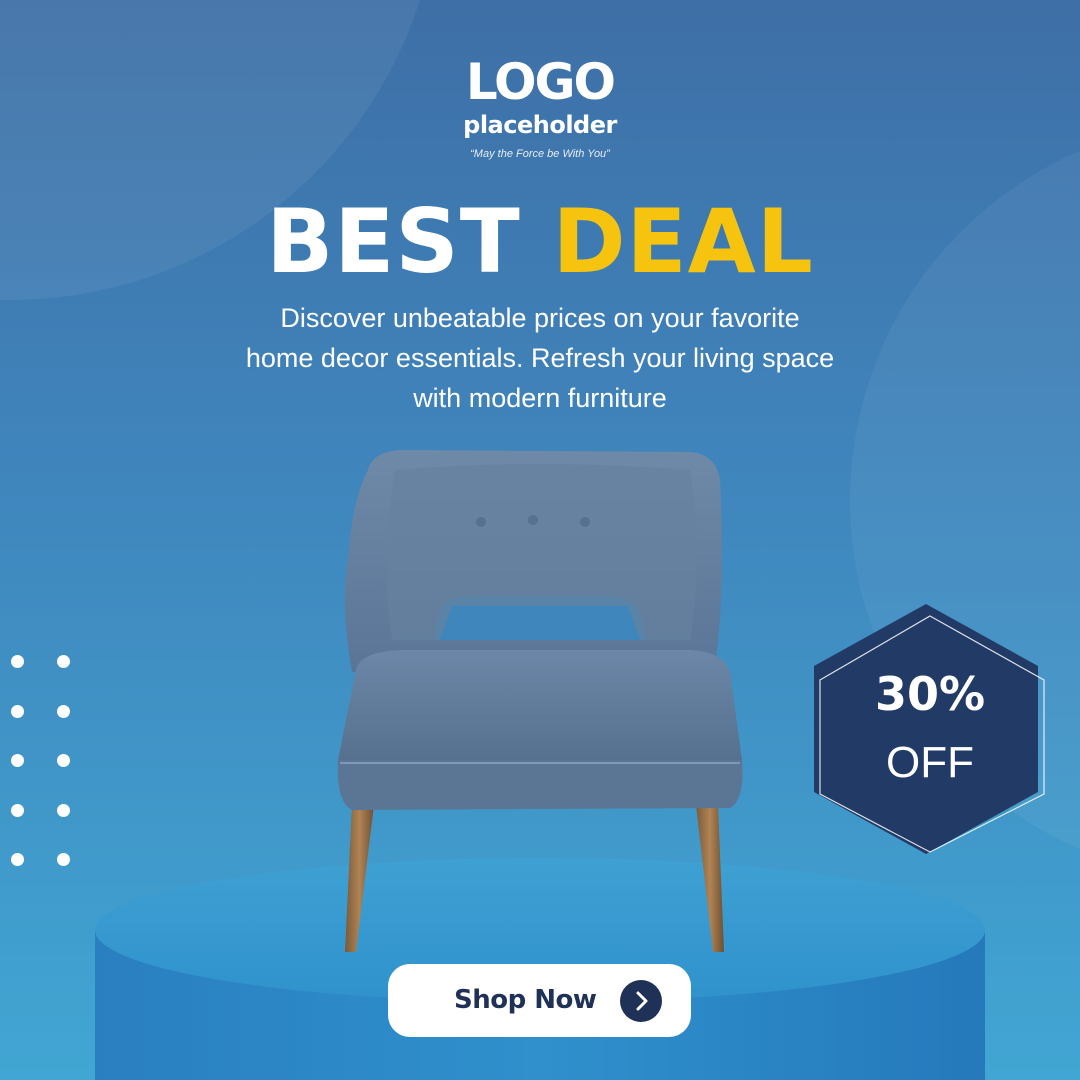  What do you see at coordinates (930, 762) in the screenshot?
I see `discount-label: OFF` at bounding box center [930, 762].